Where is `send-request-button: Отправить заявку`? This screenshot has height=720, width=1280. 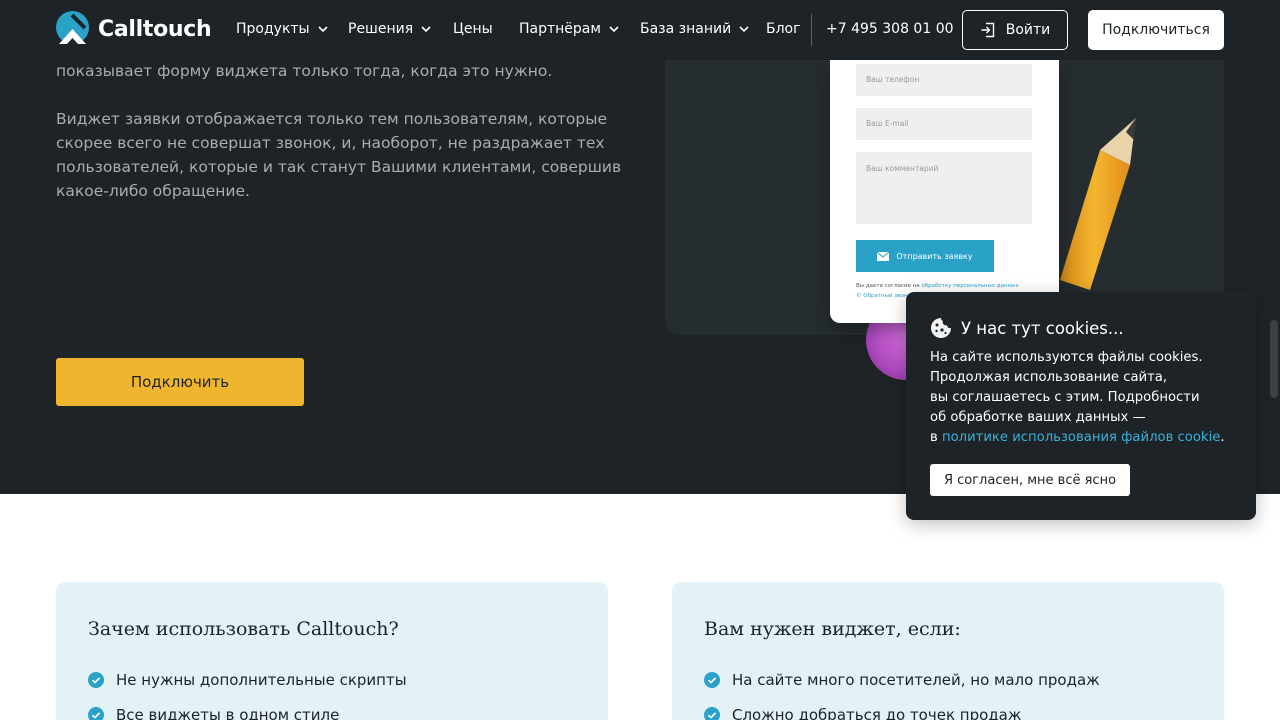
send-request-button: Отправить заявку is located at coordinates (925, 256).